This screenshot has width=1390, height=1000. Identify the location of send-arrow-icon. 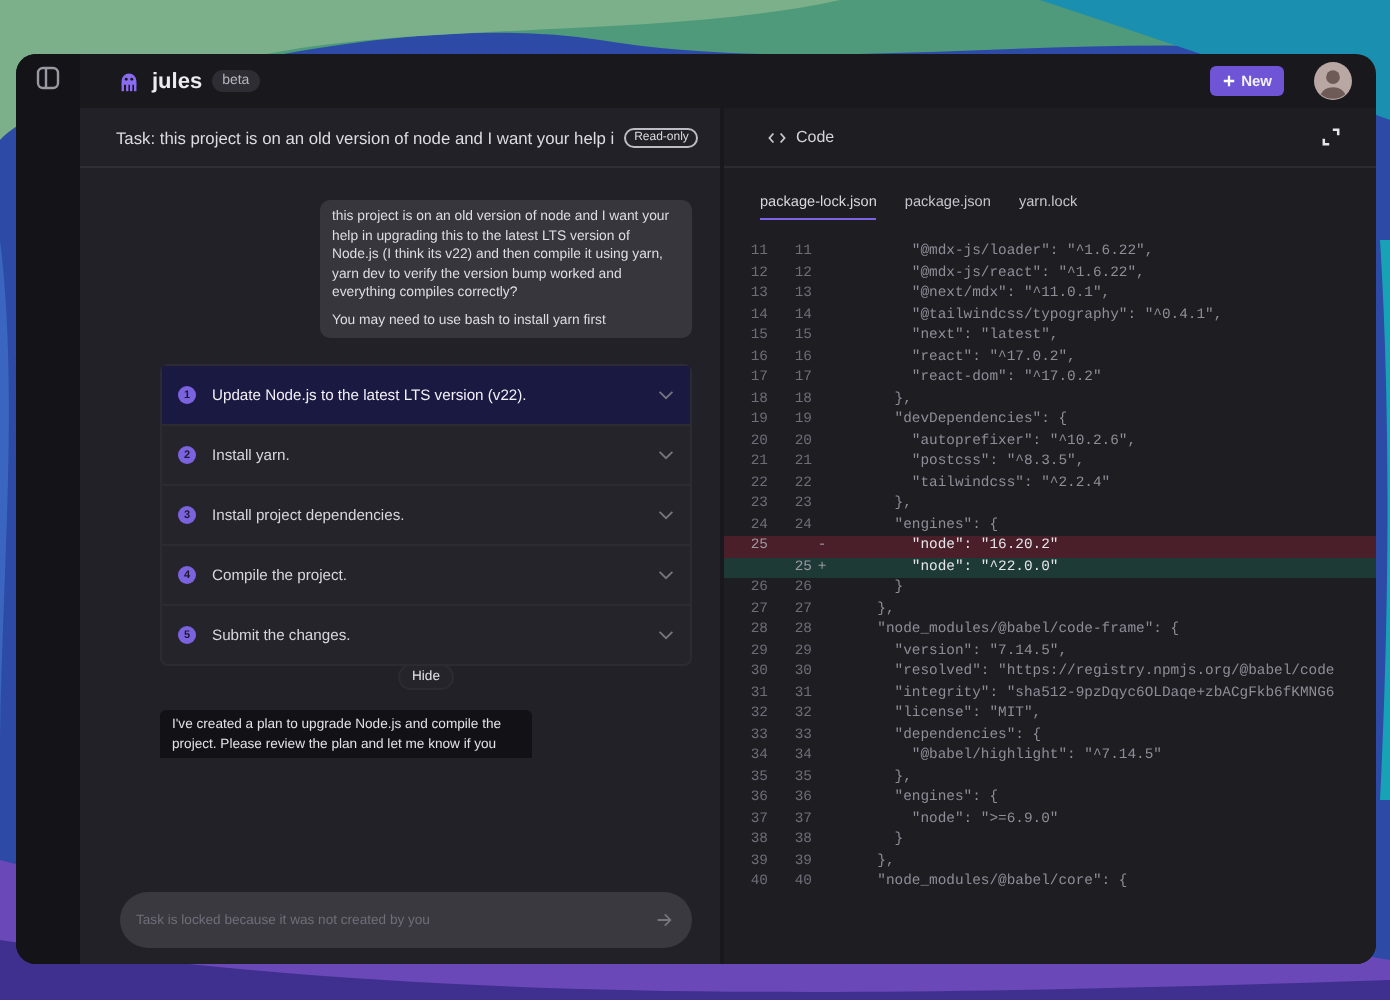
(664, 920).